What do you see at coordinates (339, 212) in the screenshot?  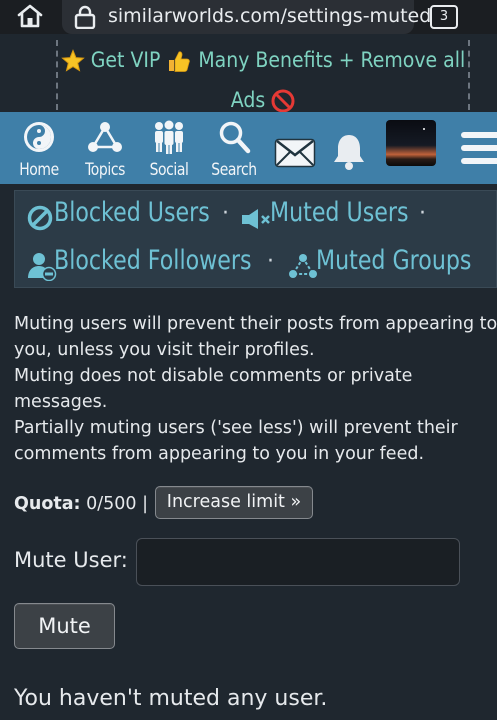 I see `muted-users-link: Muted Users` at bounding box center [339, 212].